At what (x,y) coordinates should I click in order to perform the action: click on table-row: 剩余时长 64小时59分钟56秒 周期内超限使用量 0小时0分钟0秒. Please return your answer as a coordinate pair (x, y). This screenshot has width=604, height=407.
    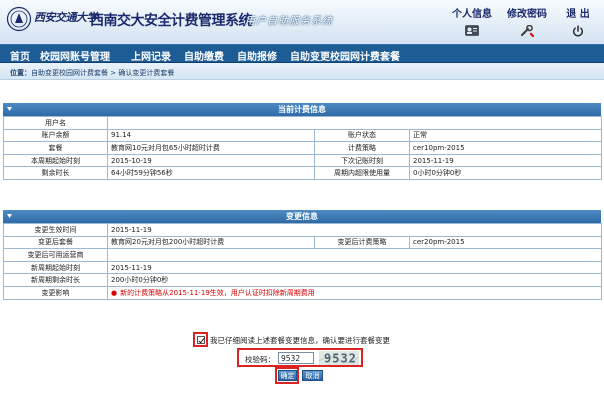
    Looking at the image, I should click on (303, 173).